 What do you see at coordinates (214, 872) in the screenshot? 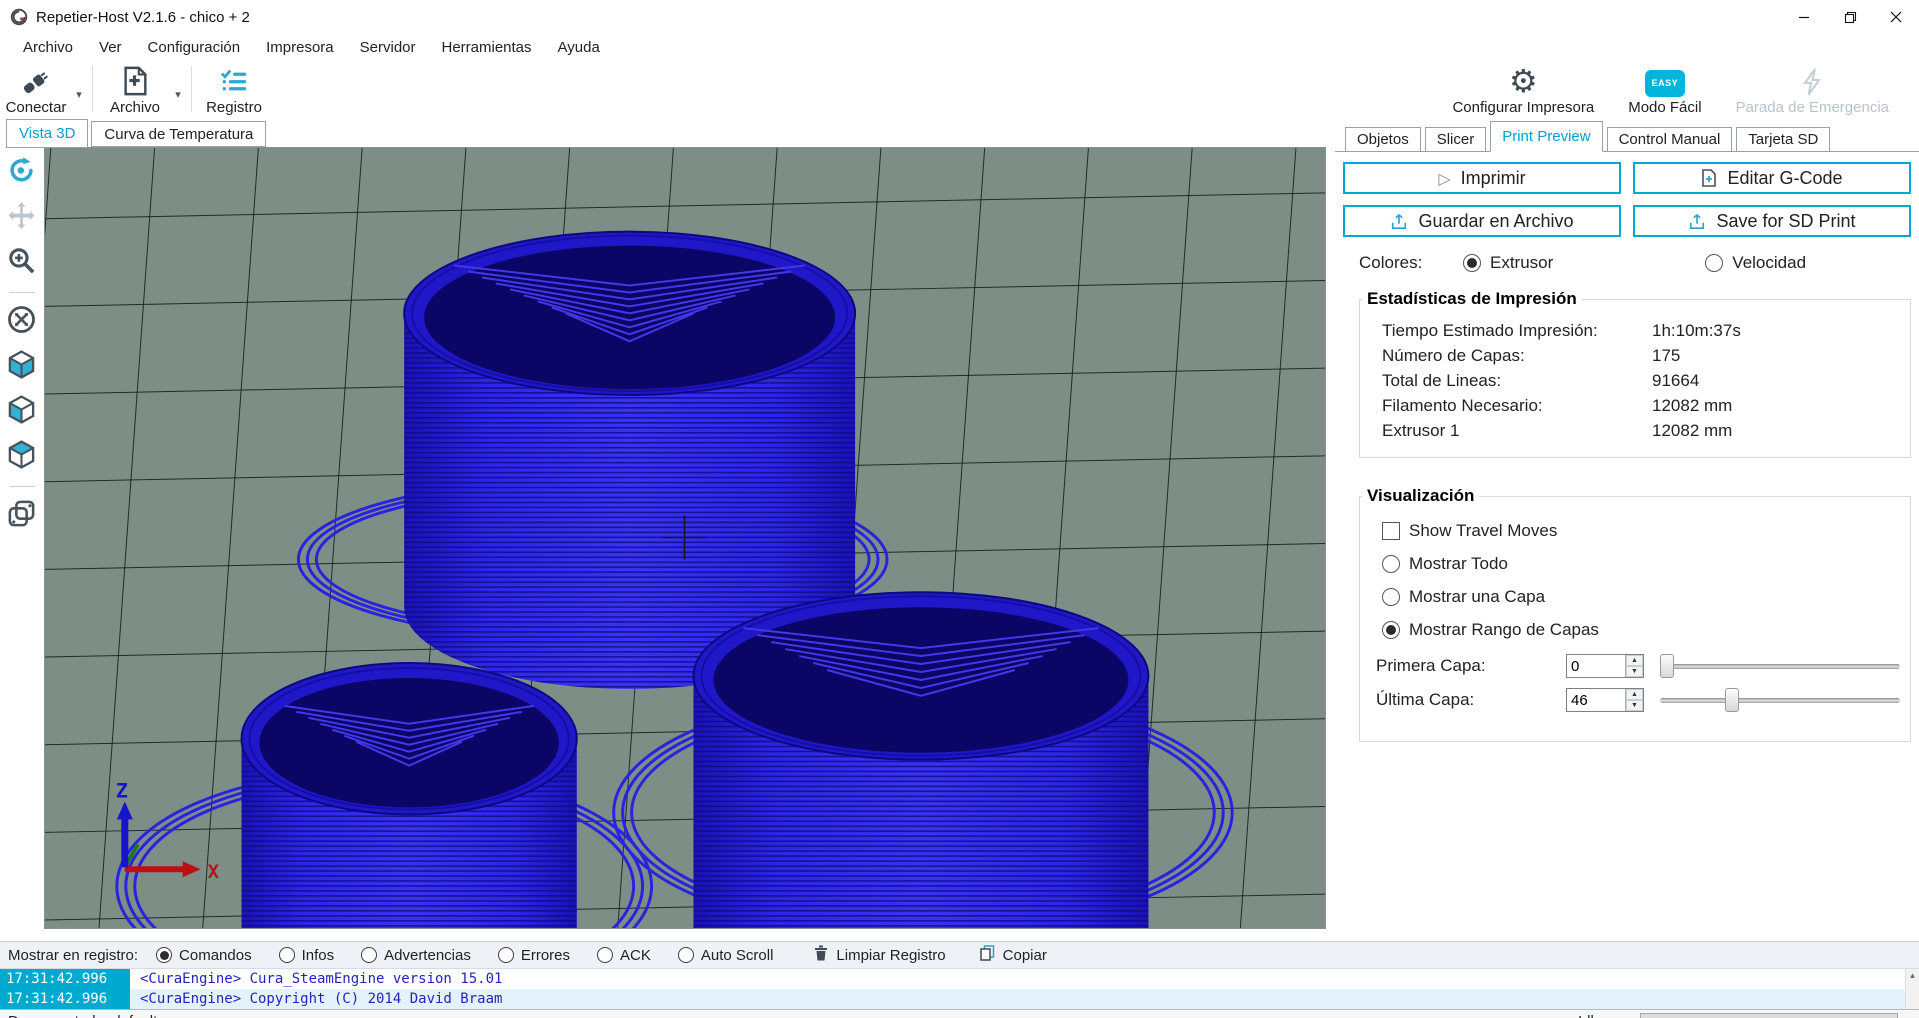
I see `svg-text: X` at bounding box center [214, 872].